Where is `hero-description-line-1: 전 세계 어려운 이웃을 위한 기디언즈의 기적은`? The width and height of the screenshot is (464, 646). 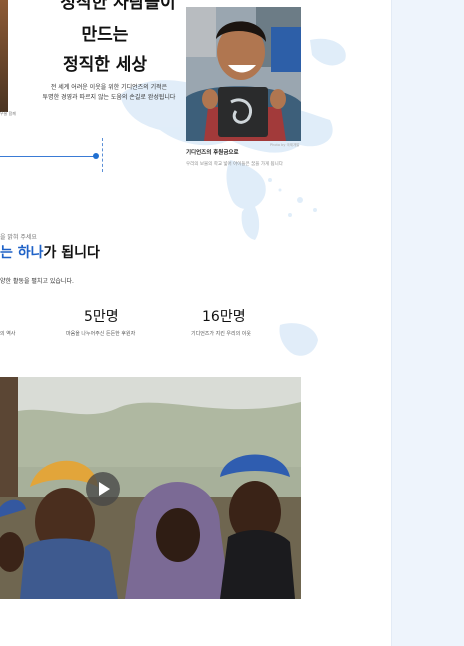 hero-description-line-1: 전 세계 어려운 이웃을 위한 기디언즈의 기적은 is located at coordinates (109, 87).